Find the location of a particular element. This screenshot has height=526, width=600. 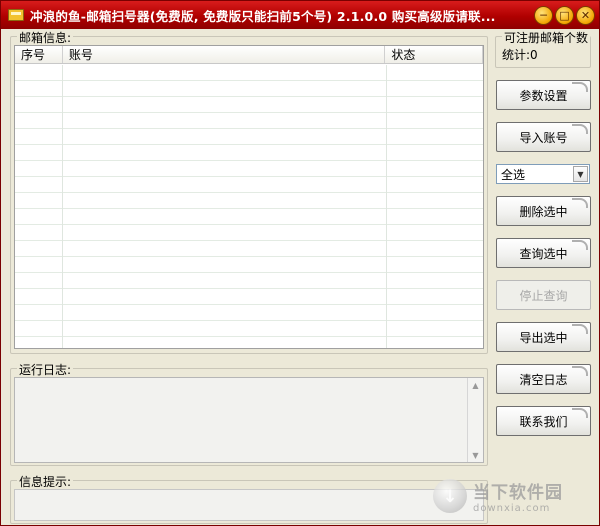

contact-us-button: 联系我们 is located at coordinates (543, 421).